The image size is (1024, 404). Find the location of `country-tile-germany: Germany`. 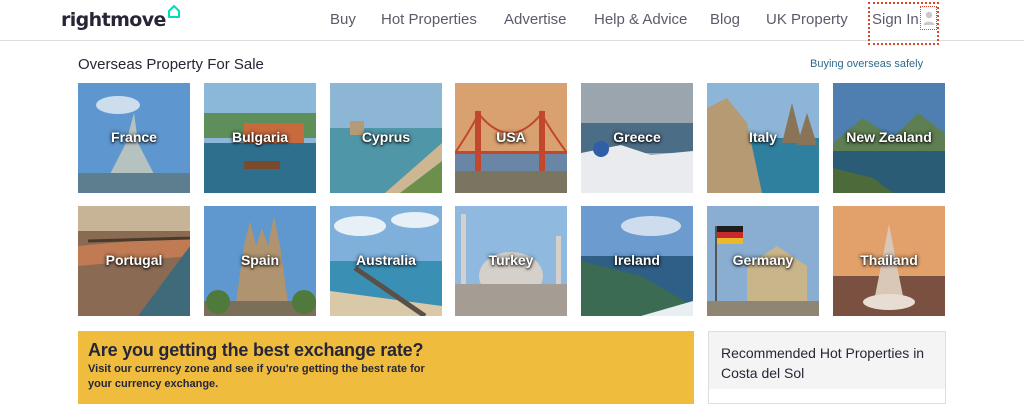

country-tile-germany: Germany is located at coordinates (763, 261).